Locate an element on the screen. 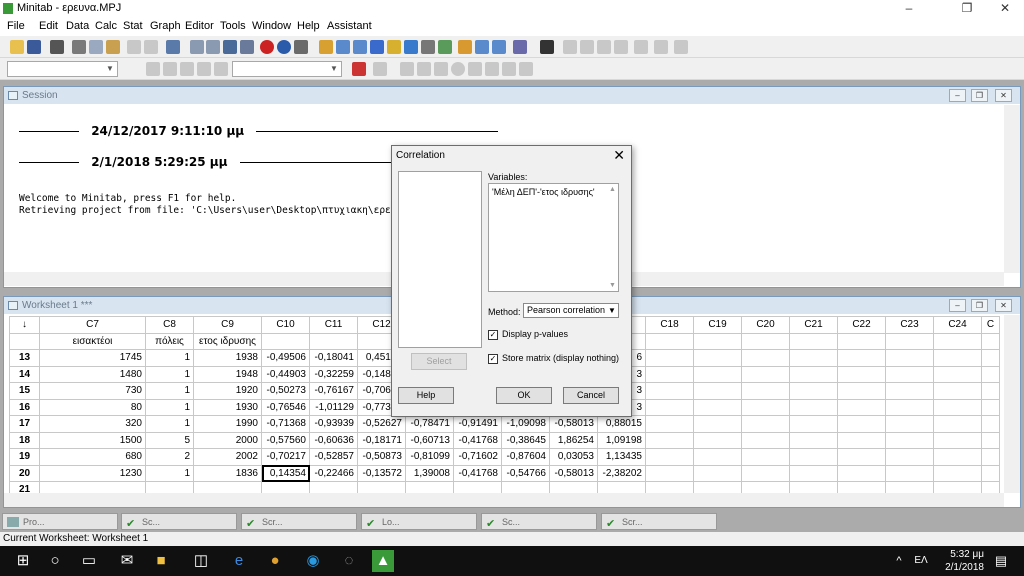 Image resolution: width=1024 pixels, height=576 pixels. info-icon is located at coordinates (377, 47).